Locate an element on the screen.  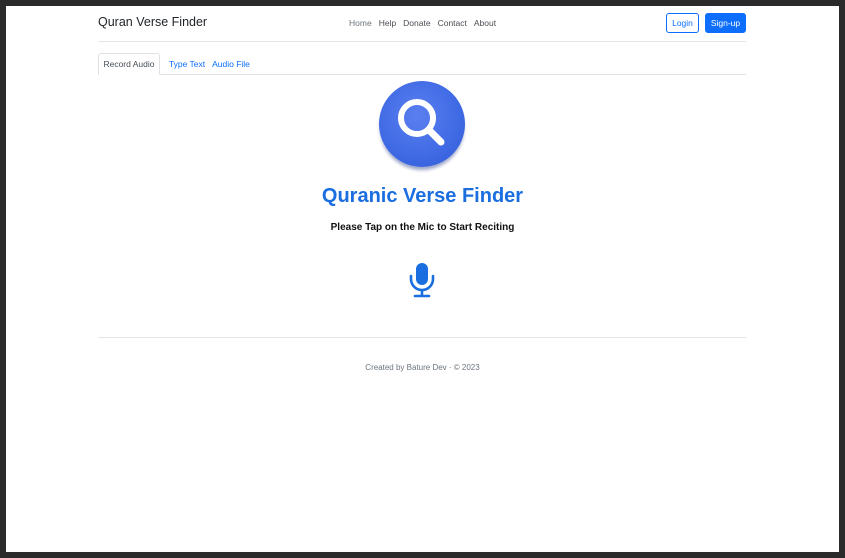
brand-title: Quran Verse Finder is located at coordinates (152, 22).